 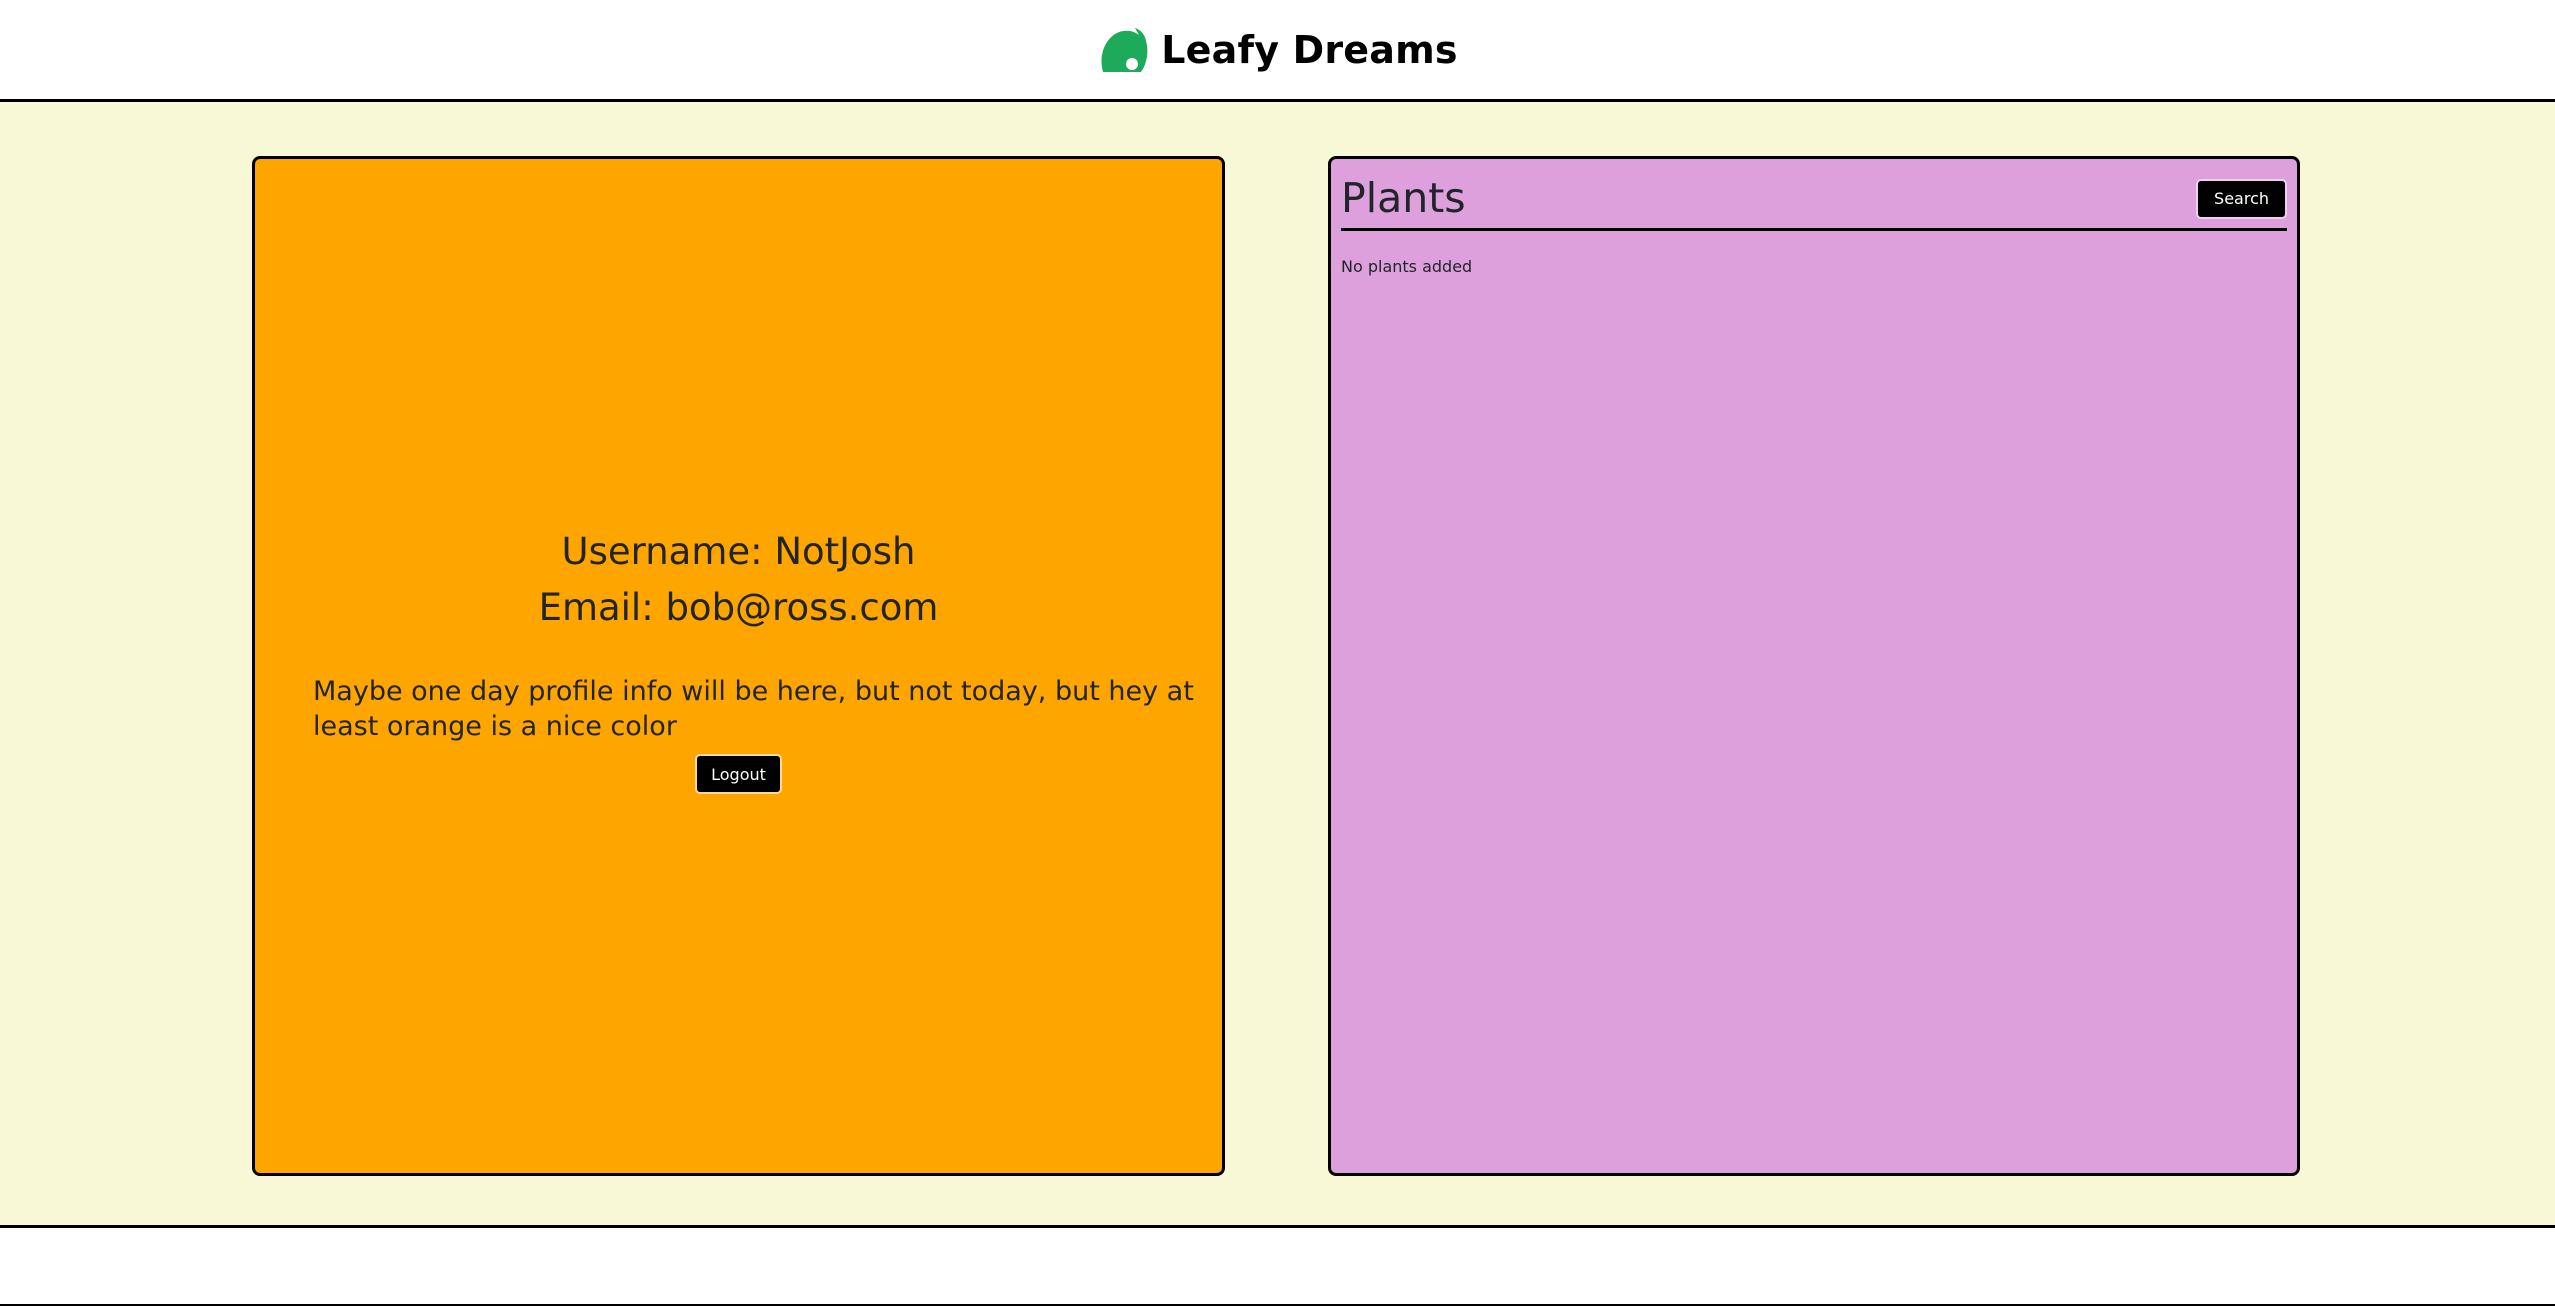 I want to click on app-header: Leafy Dreams, so click(x=1277, y=51).